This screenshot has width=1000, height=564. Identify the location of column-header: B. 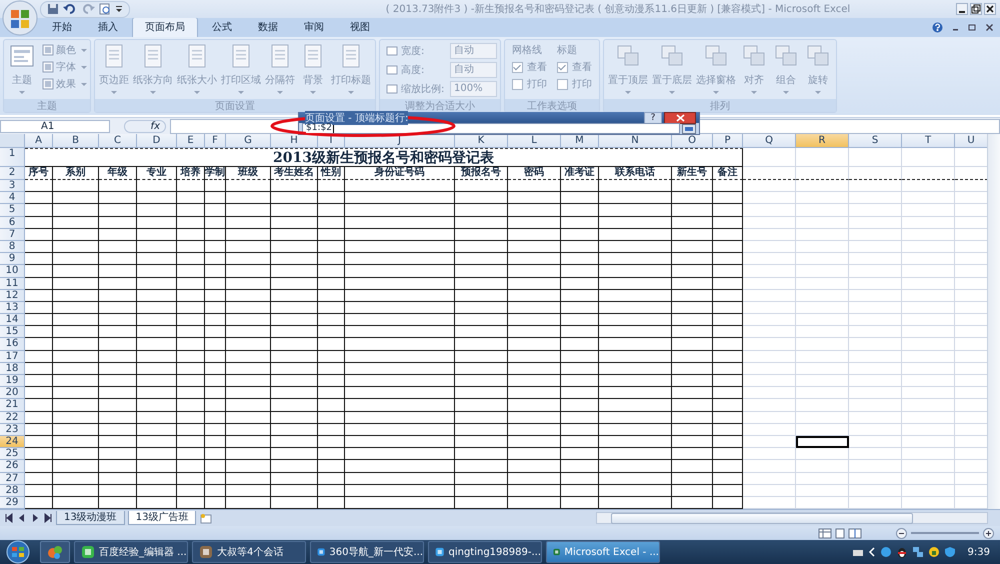
(76, 141).